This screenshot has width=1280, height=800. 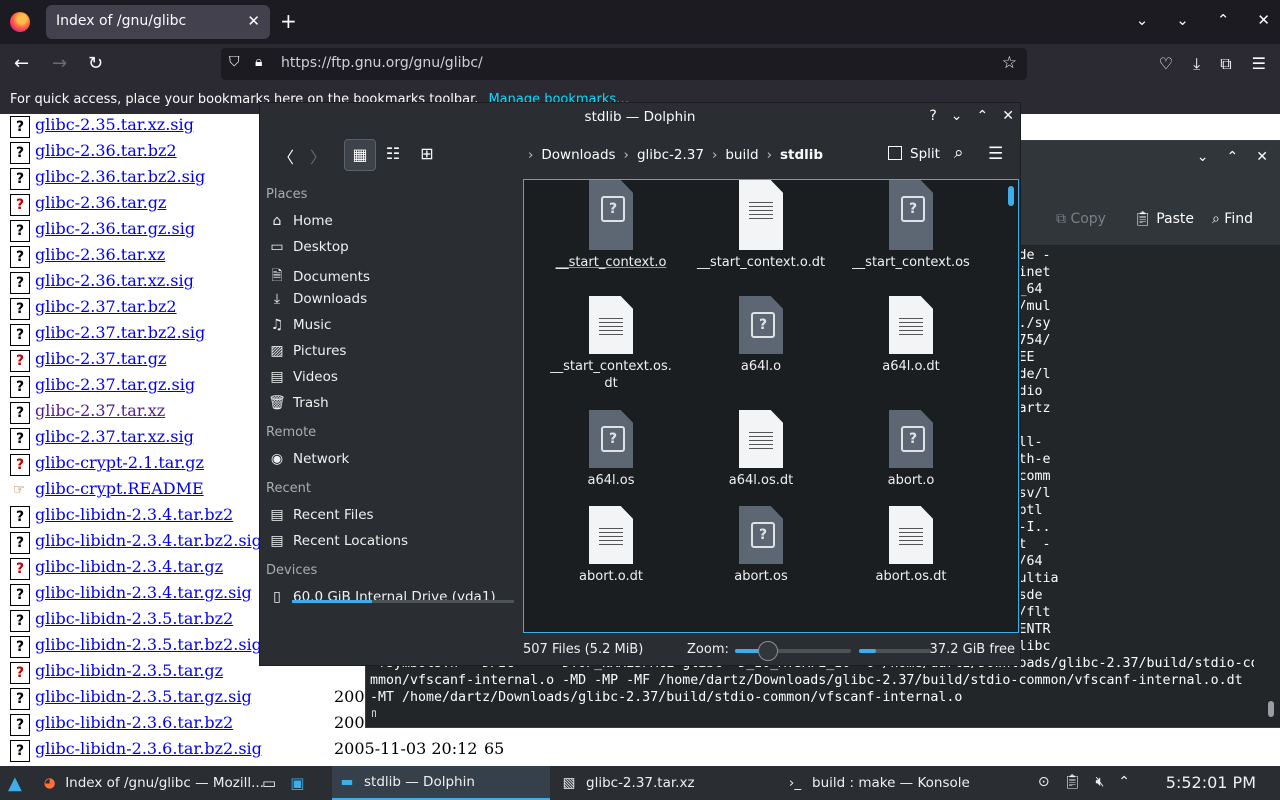 What do you see at coordinates (59, 63) in the screenshot?
I see `forward-icon: →` at bounding box center [59, 63].